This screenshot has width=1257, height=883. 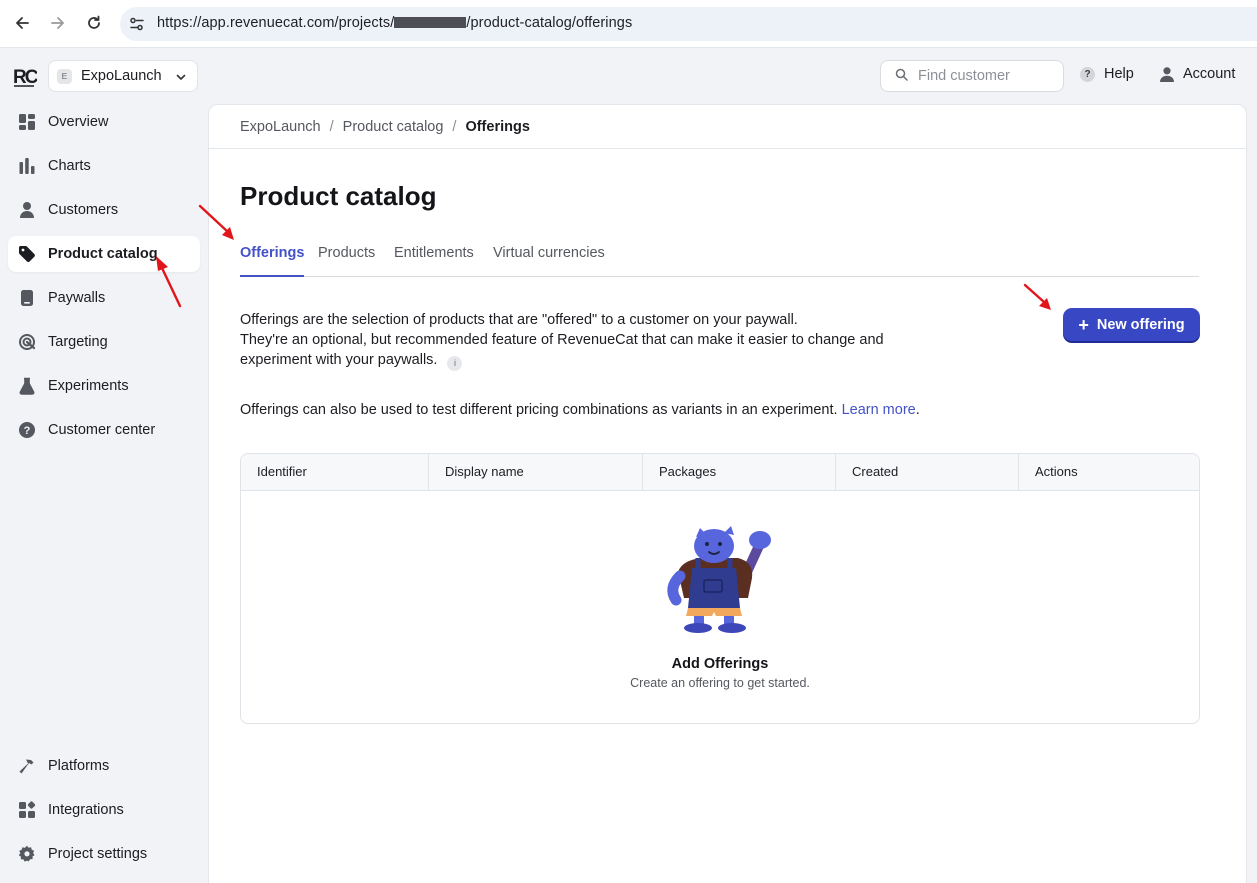 What do you see at coordinates (917, 410) in the screenshot?
I see `learn-more-period: .` at bounding box center [917, 410].